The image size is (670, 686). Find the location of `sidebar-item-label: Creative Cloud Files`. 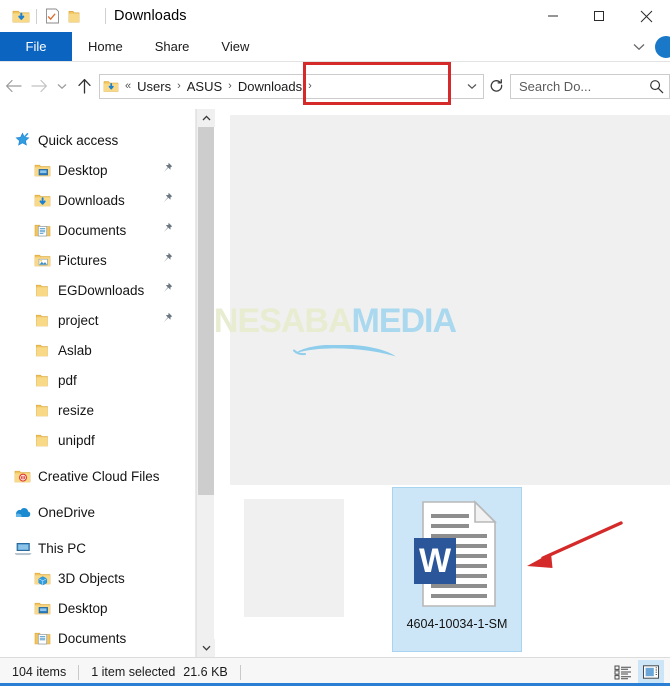

sidebar-item-label: Creative Cloud Files is located at coordinates (99, 476).